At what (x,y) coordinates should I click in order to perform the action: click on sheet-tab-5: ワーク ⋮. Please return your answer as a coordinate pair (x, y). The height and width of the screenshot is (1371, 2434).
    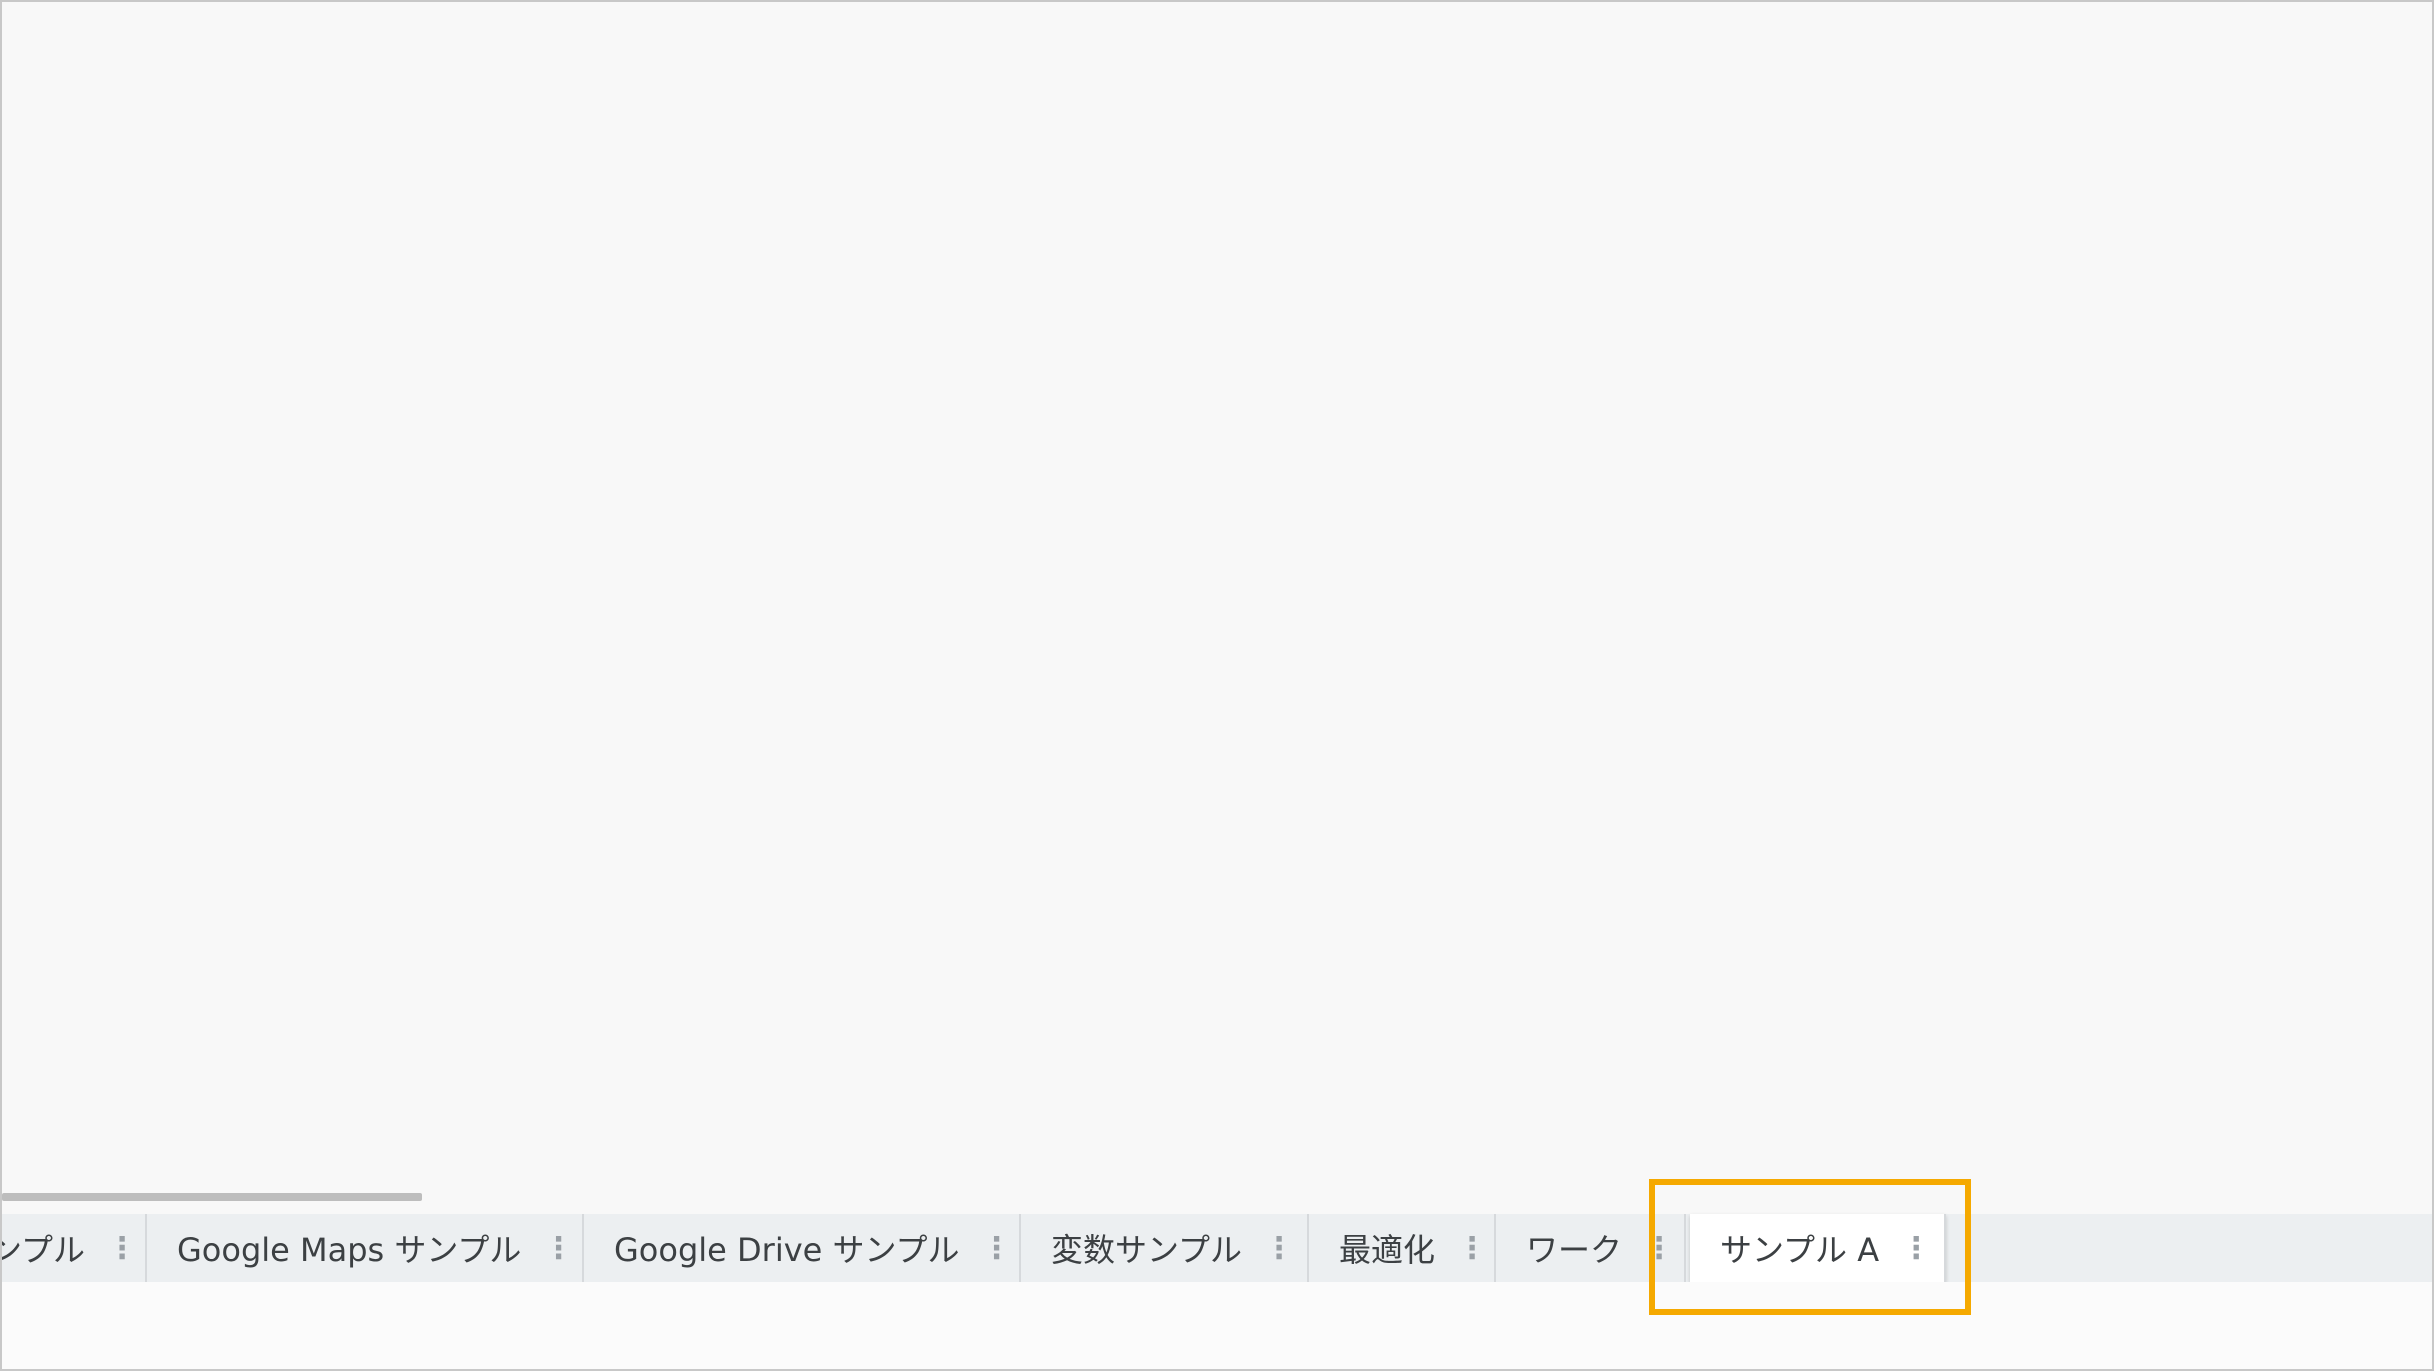
    Looking at the image, I should click on (1591, 1248).